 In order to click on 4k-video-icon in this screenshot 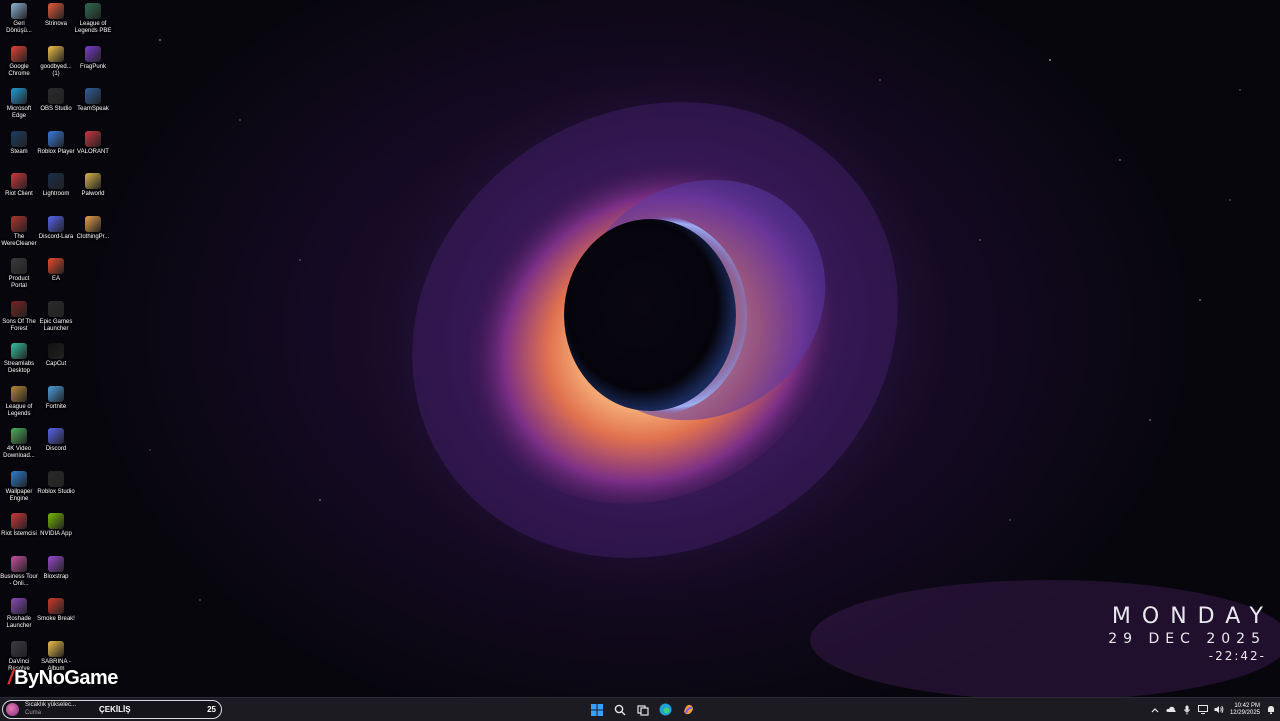, I will do `click(19, 436)`.